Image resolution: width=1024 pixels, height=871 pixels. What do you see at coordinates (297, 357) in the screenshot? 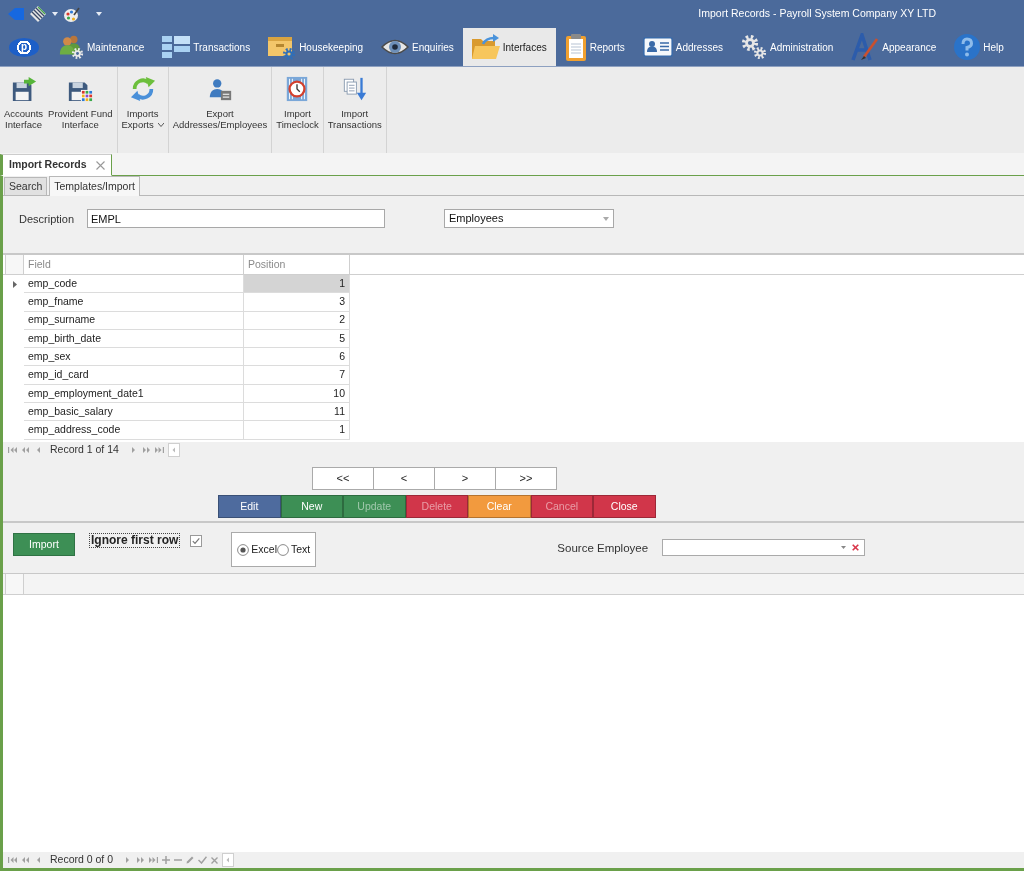
I see `table-cell: 6` at bounding box center [297, 357].